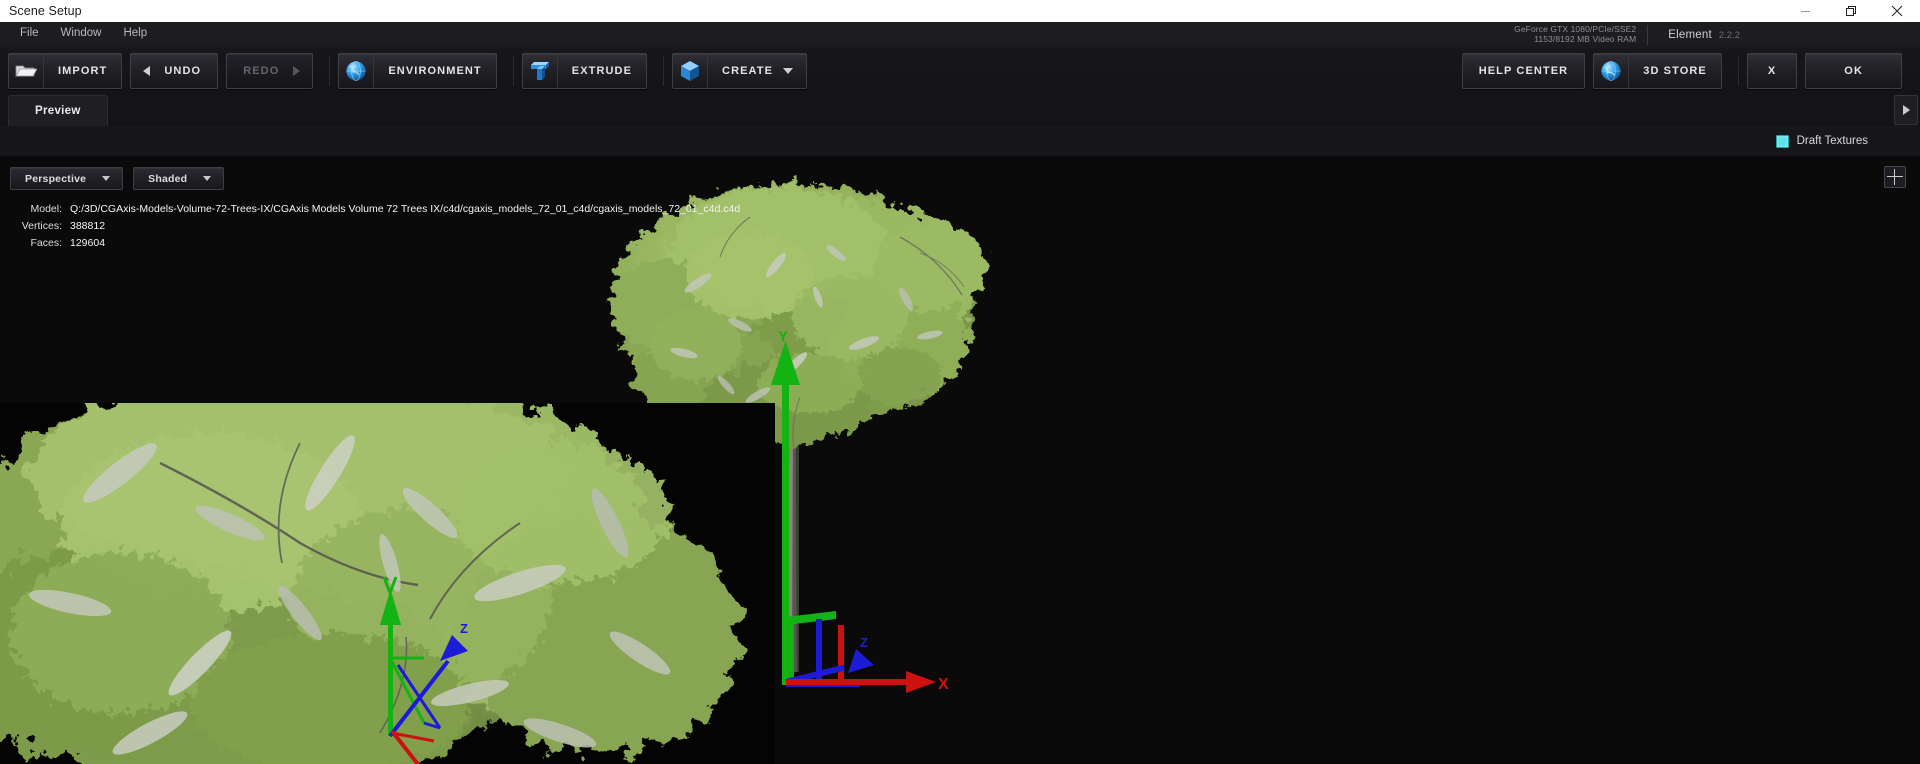  What do you see at coordinates (26, 71) in the screenshot?
I see `folder-icon` at bounding box center [26, 71].